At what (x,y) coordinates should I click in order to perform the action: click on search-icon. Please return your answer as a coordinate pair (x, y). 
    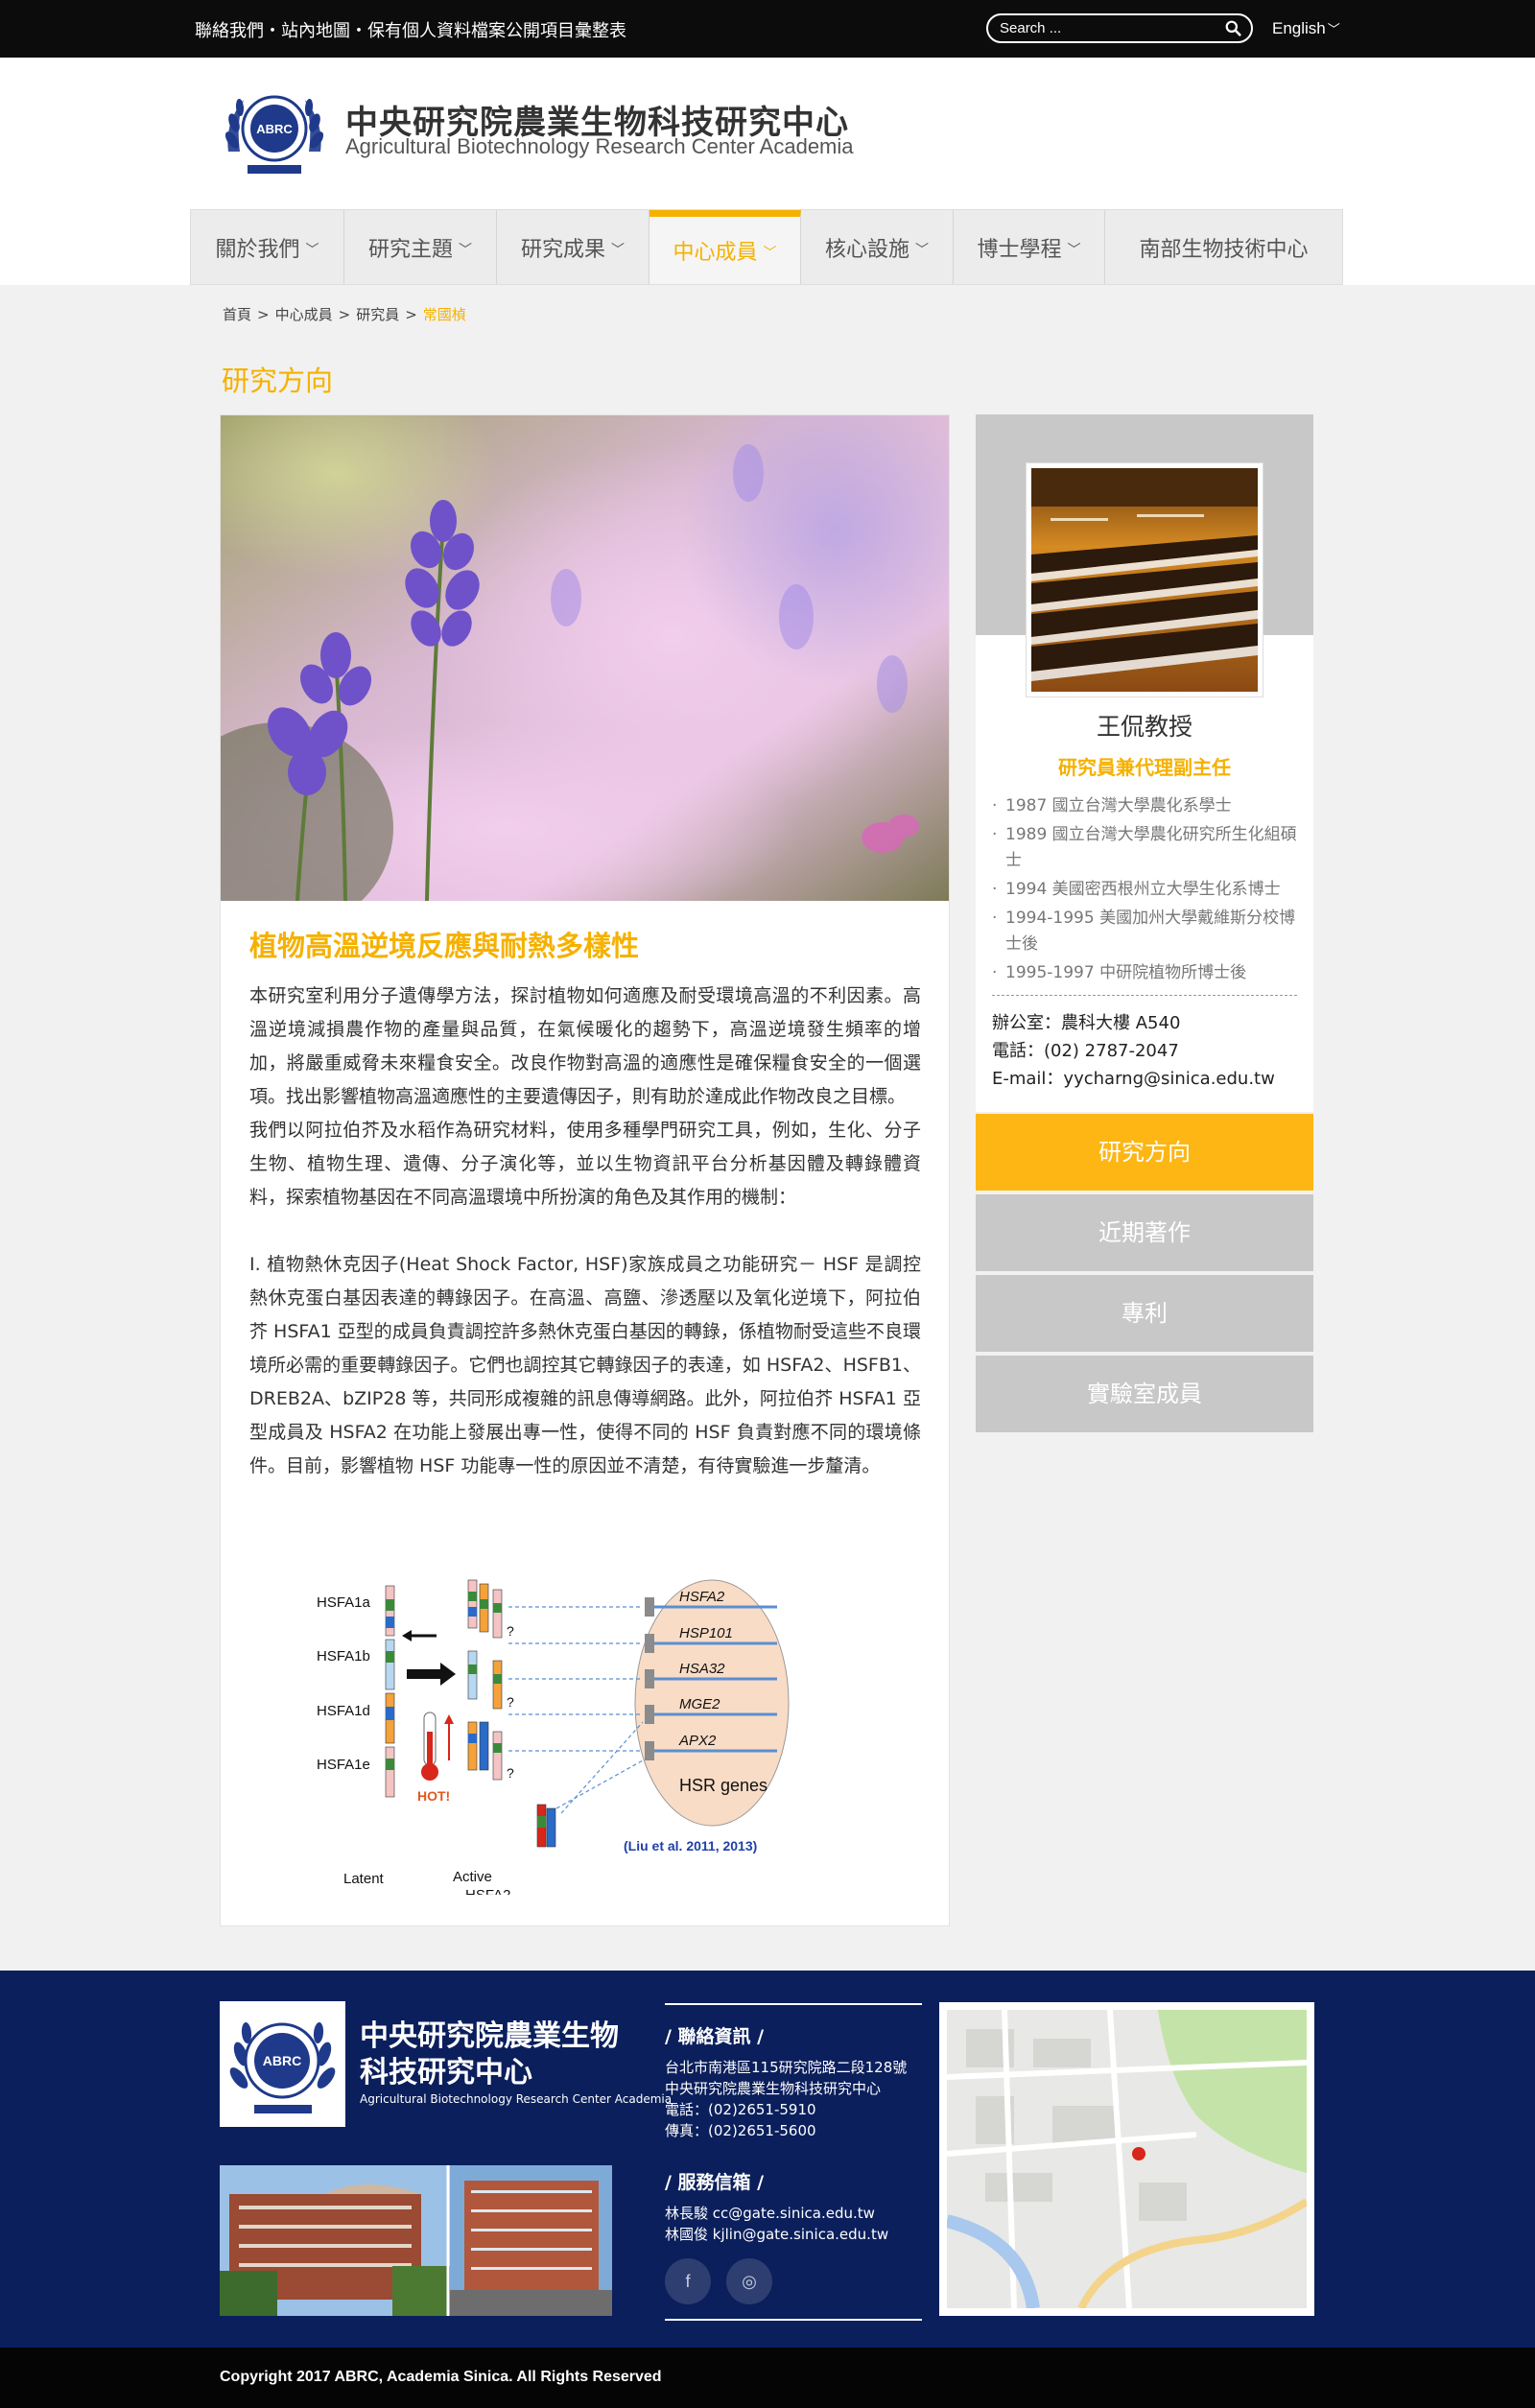
    Looking at the image, I should click on (1233, 28).